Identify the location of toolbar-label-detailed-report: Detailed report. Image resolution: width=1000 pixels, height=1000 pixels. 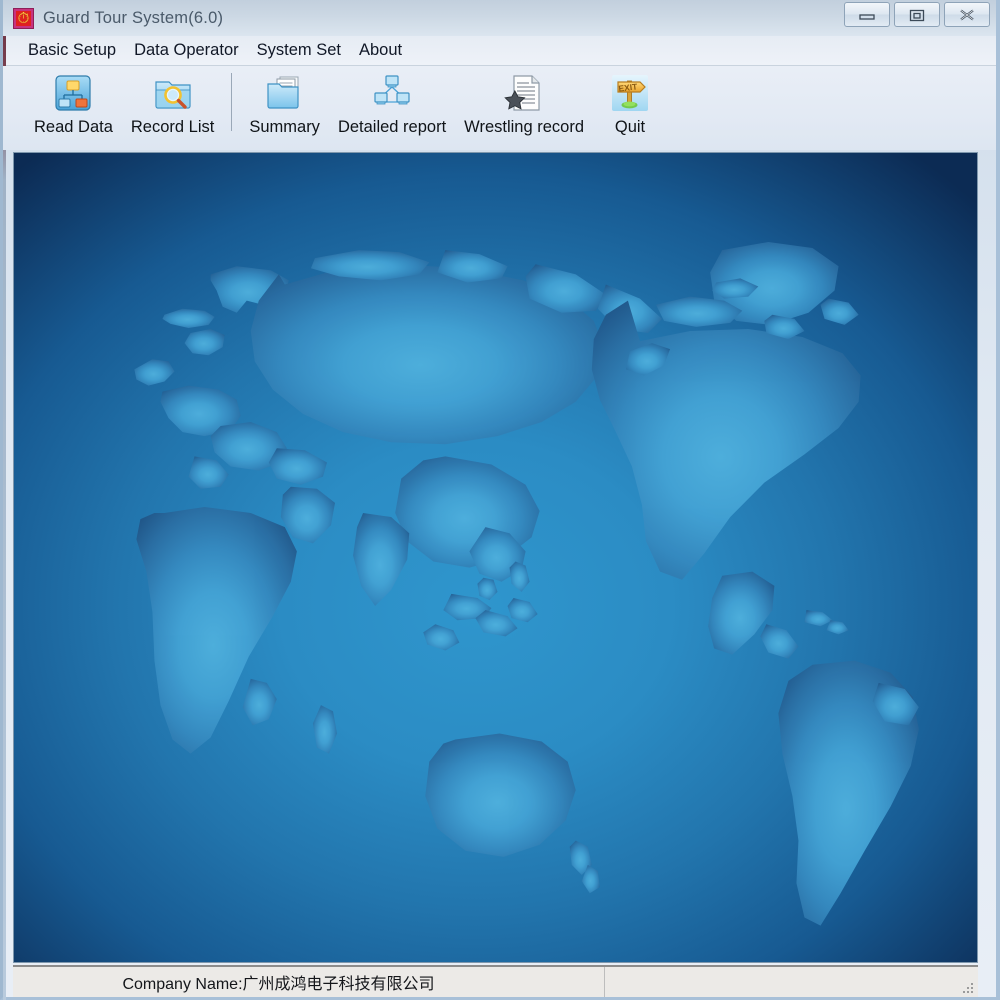
(392, 127).